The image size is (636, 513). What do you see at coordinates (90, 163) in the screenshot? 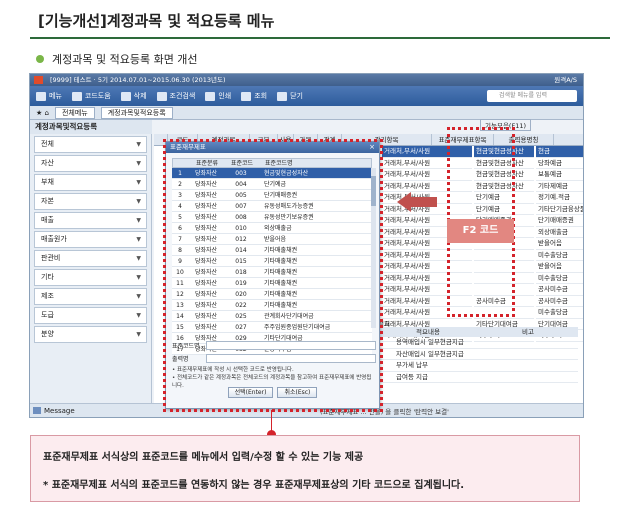
I see `sidebar-item: 자산 ▼` at bounding box center [90, 163].